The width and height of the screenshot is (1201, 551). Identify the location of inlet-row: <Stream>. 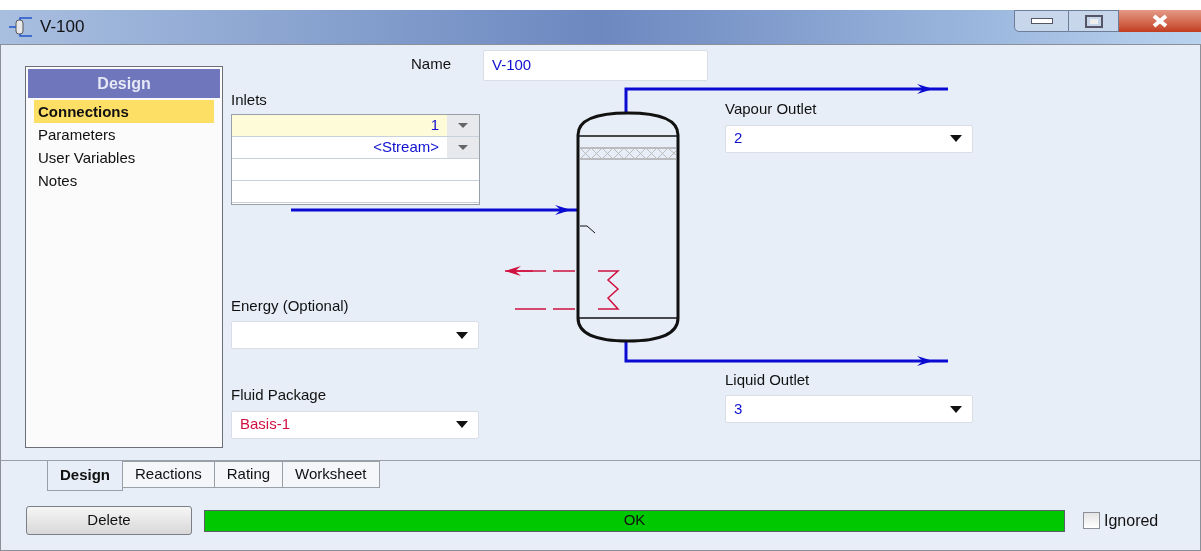
(355, 147).